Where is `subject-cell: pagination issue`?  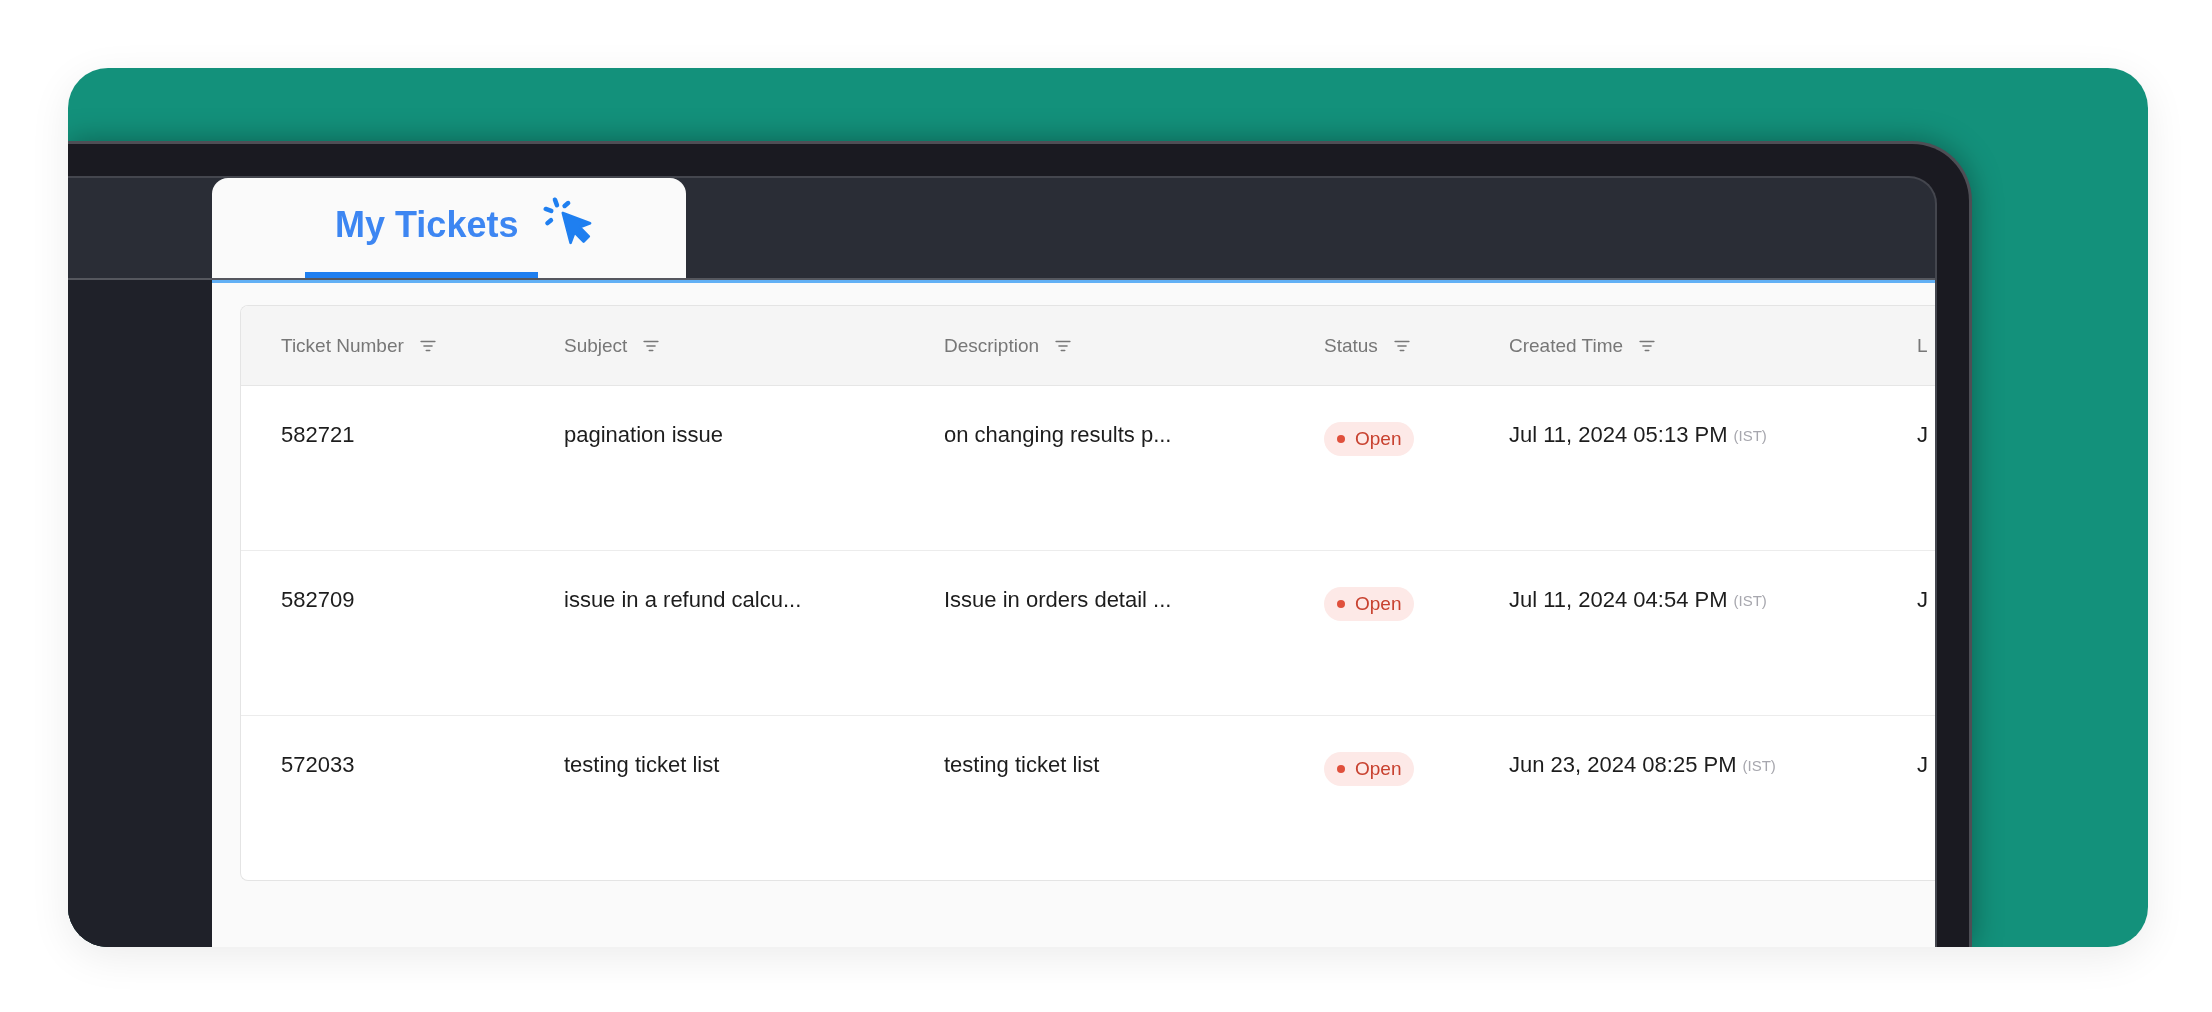
subject-cell: pagination issue is located at coordinates (643, 435).